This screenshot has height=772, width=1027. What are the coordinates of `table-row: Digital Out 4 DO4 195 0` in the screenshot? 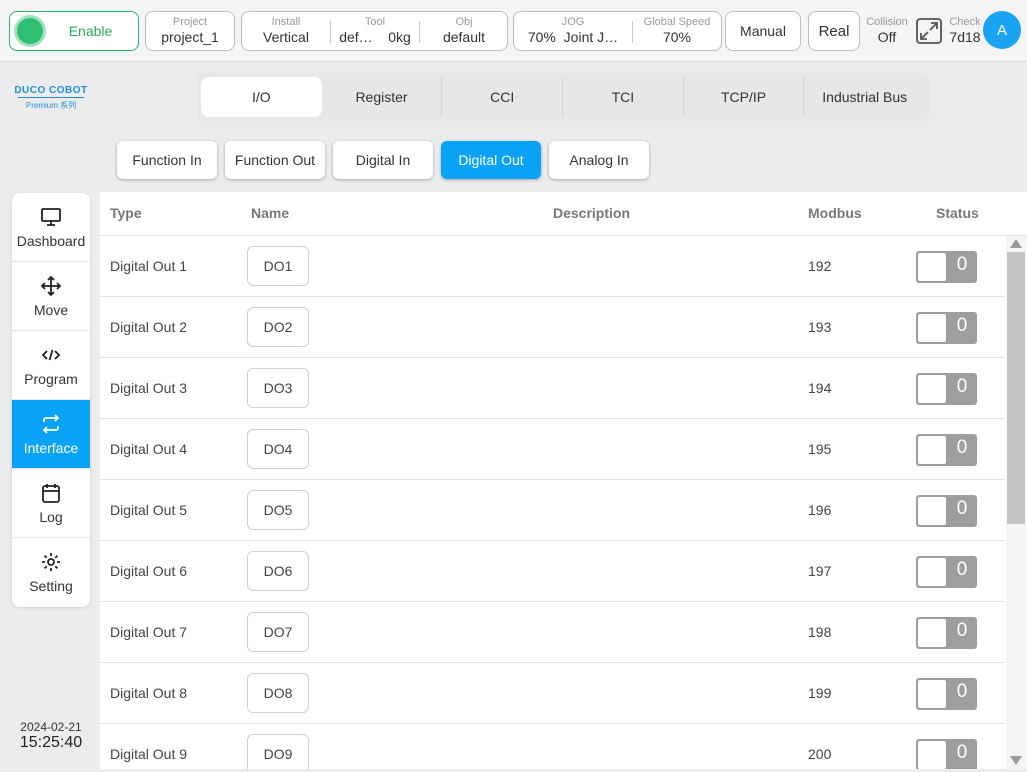 It's located at (552, 449).